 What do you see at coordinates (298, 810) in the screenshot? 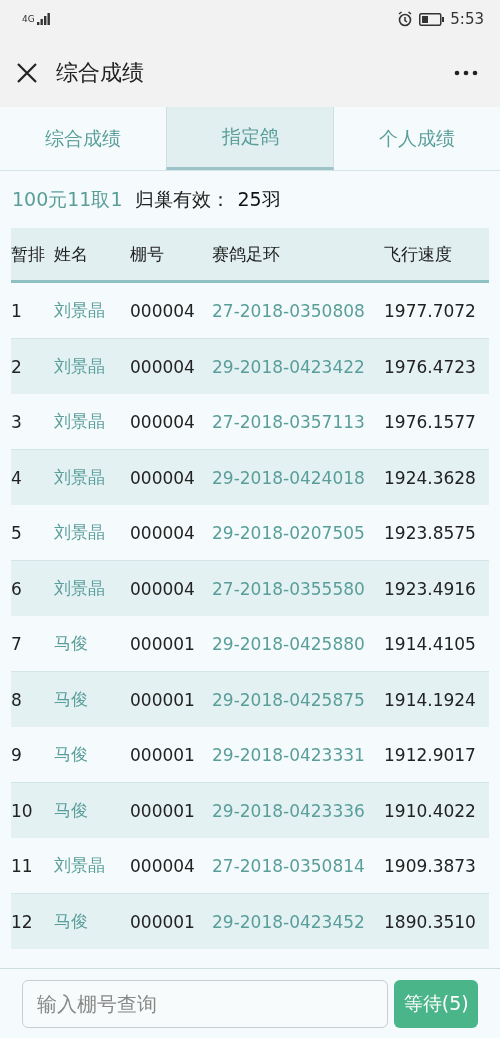
I see `table-cell: 29-2018-0423336` at bounding box center [298, 810].